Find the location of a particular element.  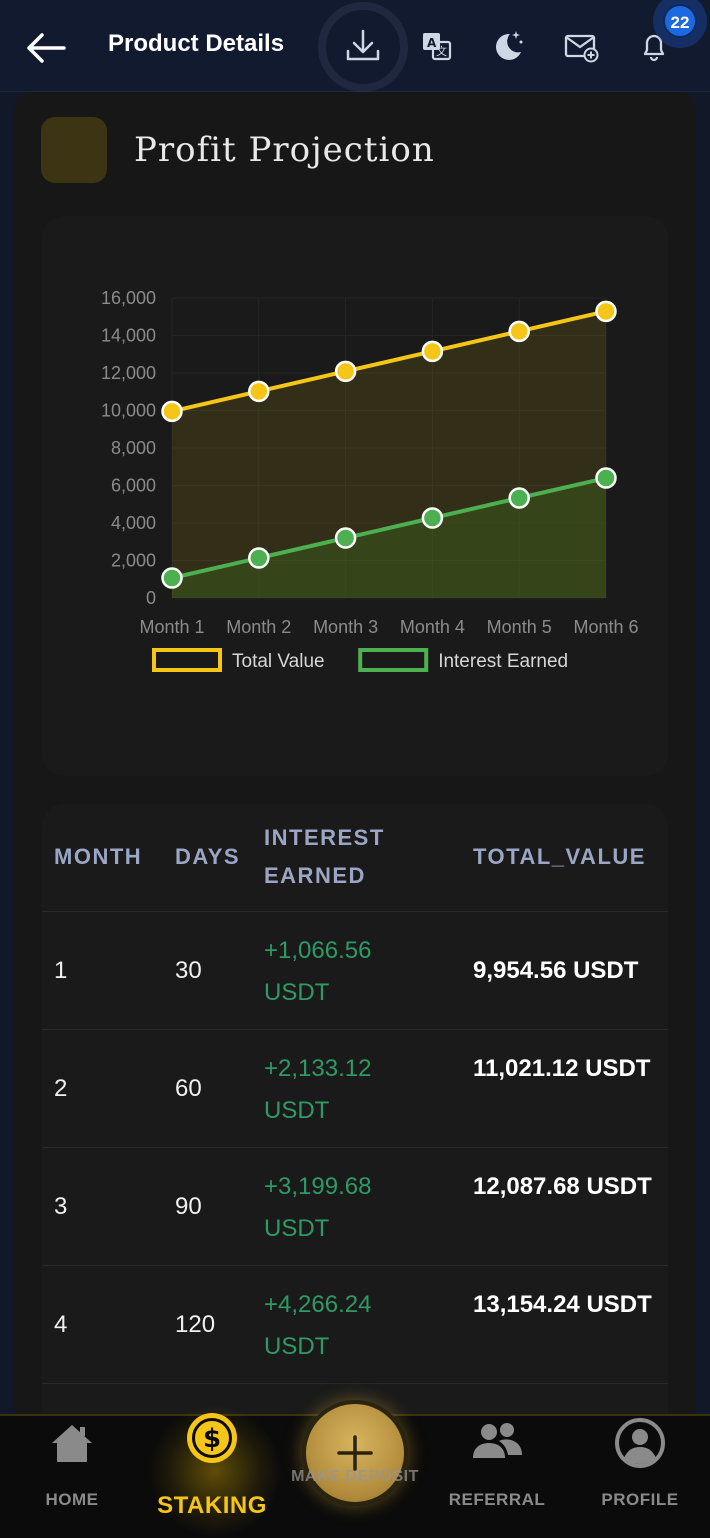

x-tick-label: Month 4 is located at coordinates (432, 627).